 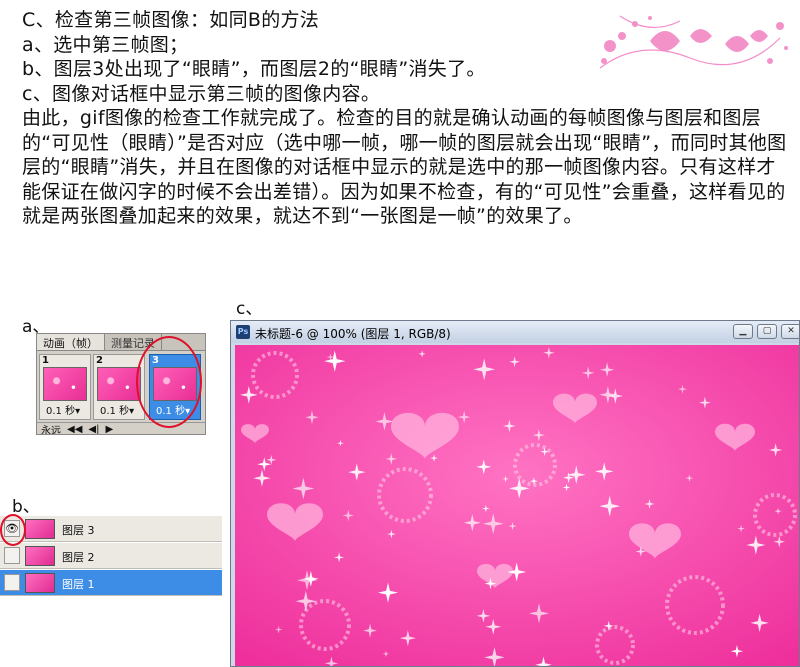 I want to click on maximize-button: ▢, so click(x=767, y=331).